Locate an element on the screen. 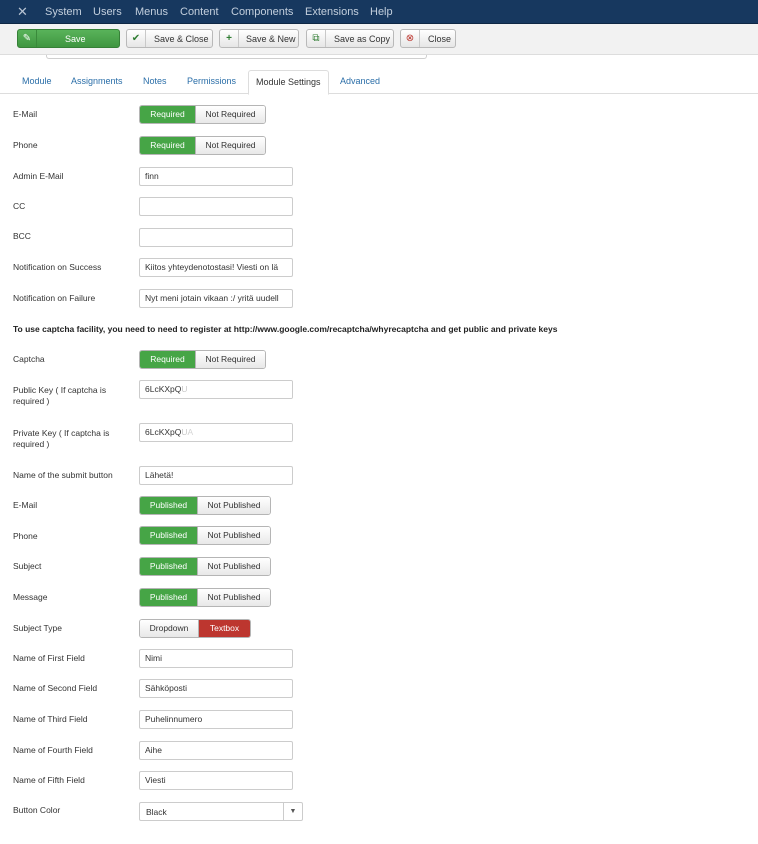  phone-required-toggle: Required Not Required is located at coordinates (202, 145).